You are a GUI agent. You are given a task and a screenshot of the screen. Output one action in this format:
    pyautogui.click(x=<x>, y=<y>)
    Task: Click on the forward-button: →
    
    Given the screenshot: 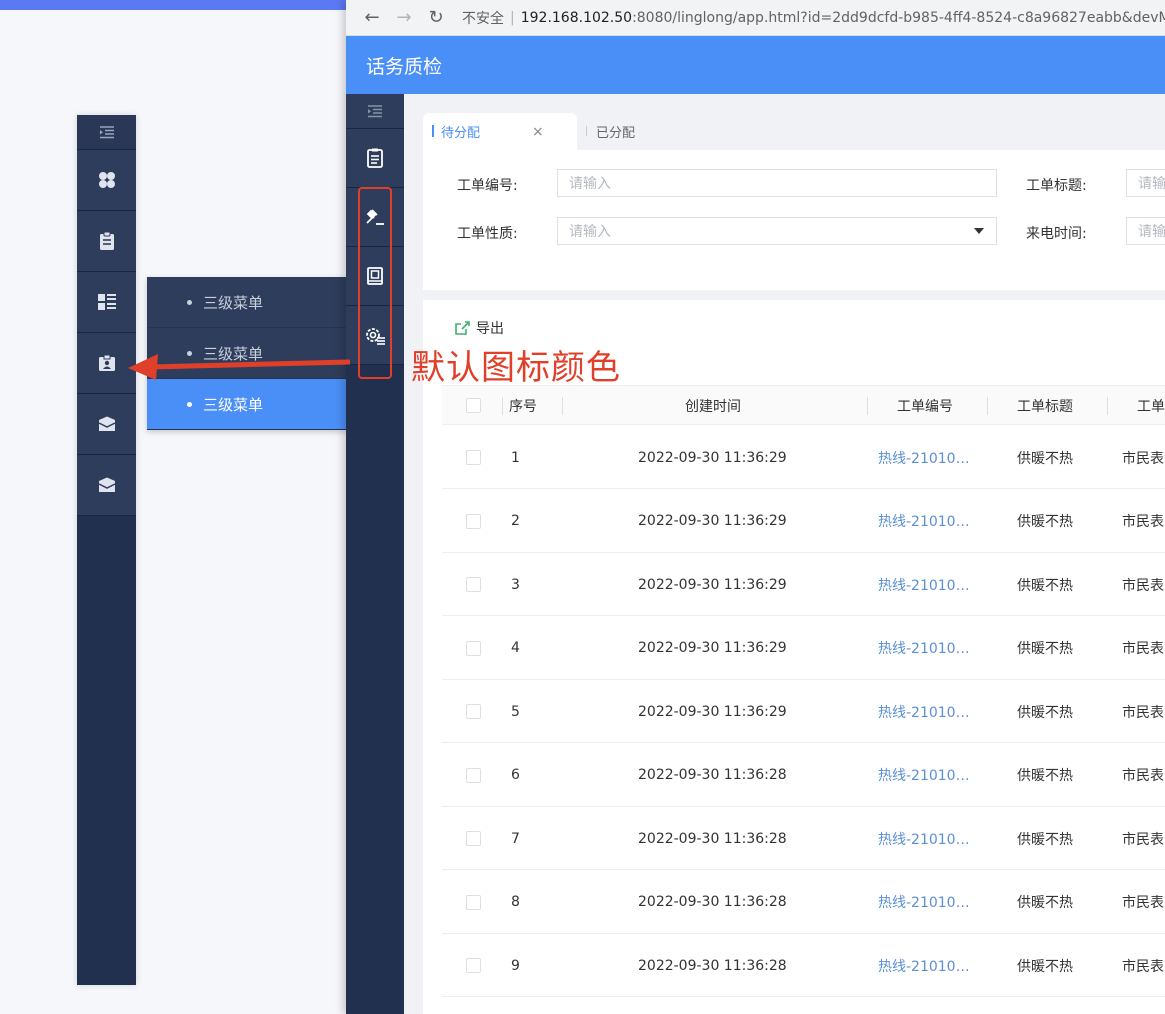 What is the action you would take?
    pyautogui.click(x=404, y=18)
    